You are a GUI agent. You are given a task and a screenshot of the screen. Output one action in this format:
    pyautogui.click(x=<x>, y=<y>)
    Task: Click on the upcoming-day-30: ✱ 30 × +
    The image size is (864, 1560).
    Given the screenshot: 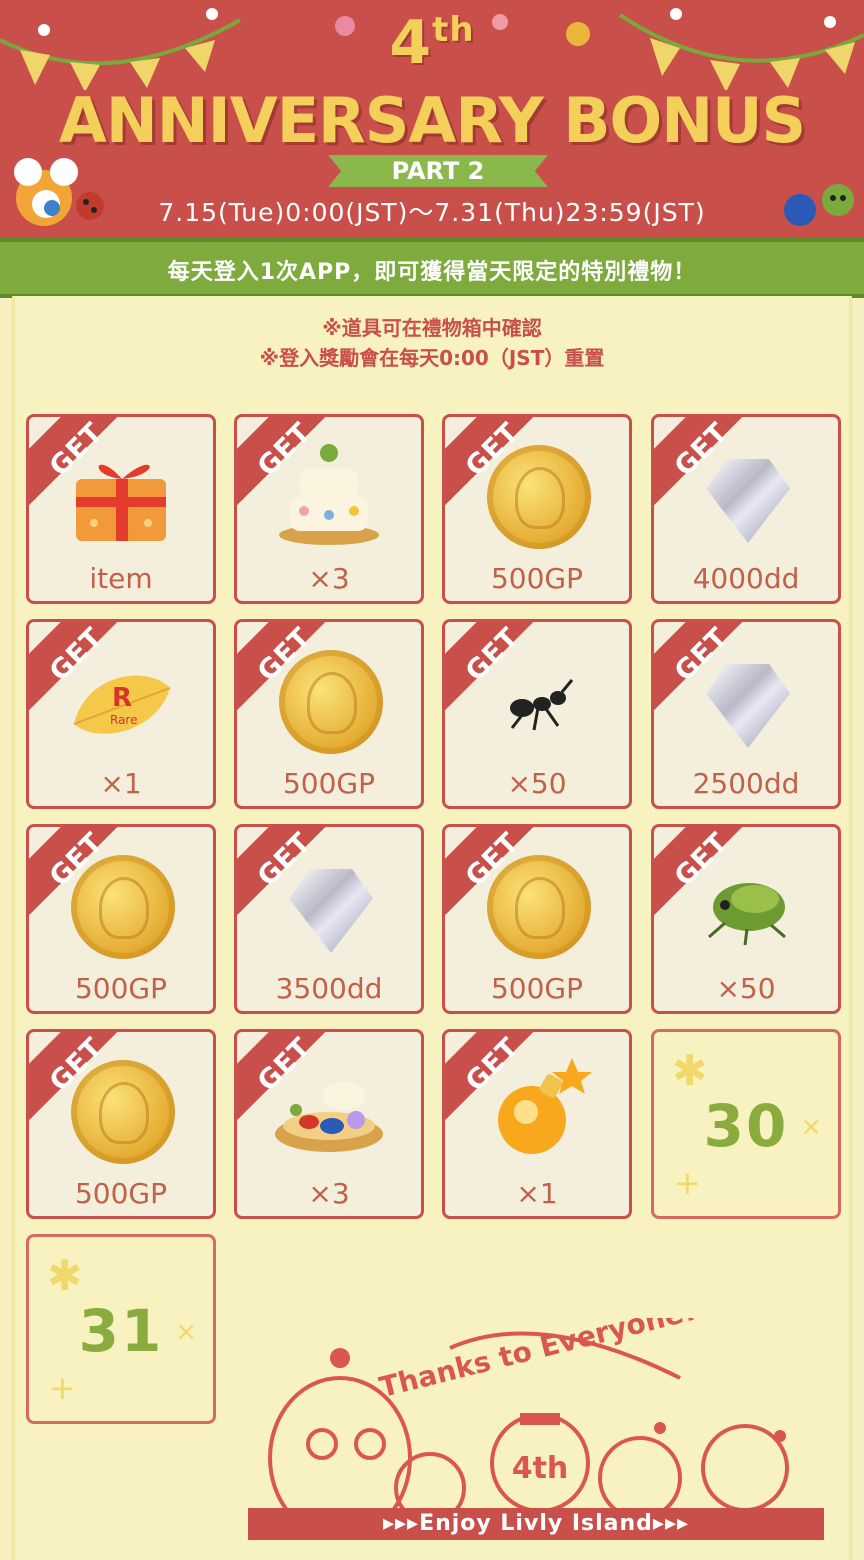 What is the action you would take?
    pyautogui.click(x=746, y=1124)
    